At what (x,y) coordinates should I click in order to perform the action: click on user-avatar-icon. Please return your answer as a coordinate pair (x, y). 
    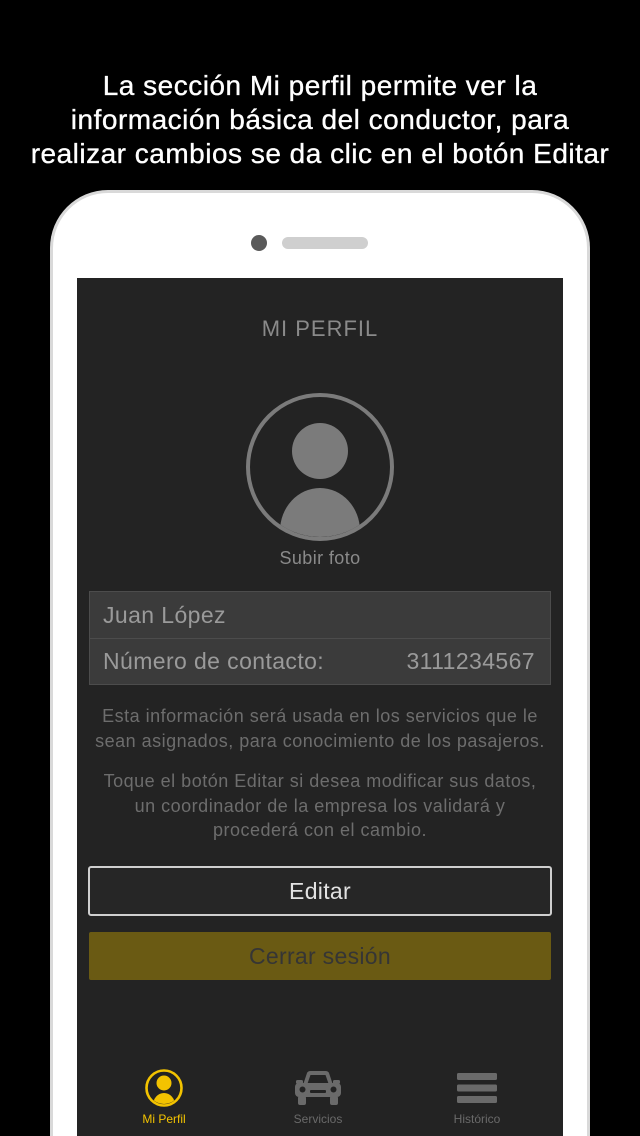
    Looking at the image, I should click on (320, 467).